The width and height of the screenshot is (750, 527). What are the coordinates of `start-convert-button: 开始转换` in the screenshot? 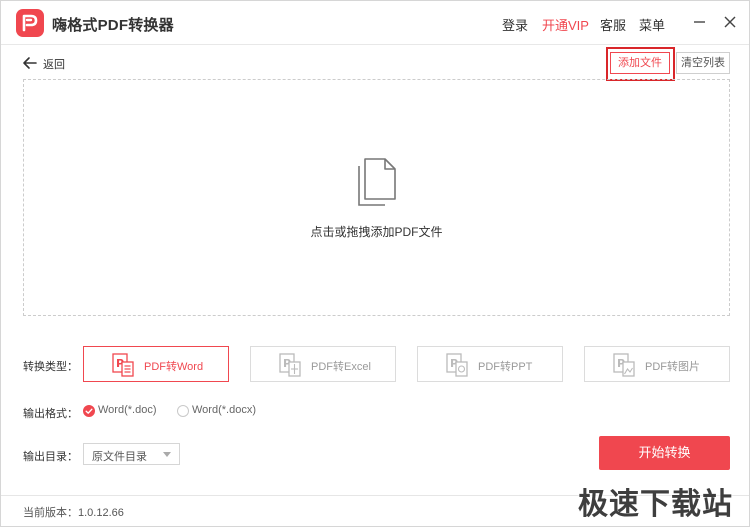 It's located at (664, 453).